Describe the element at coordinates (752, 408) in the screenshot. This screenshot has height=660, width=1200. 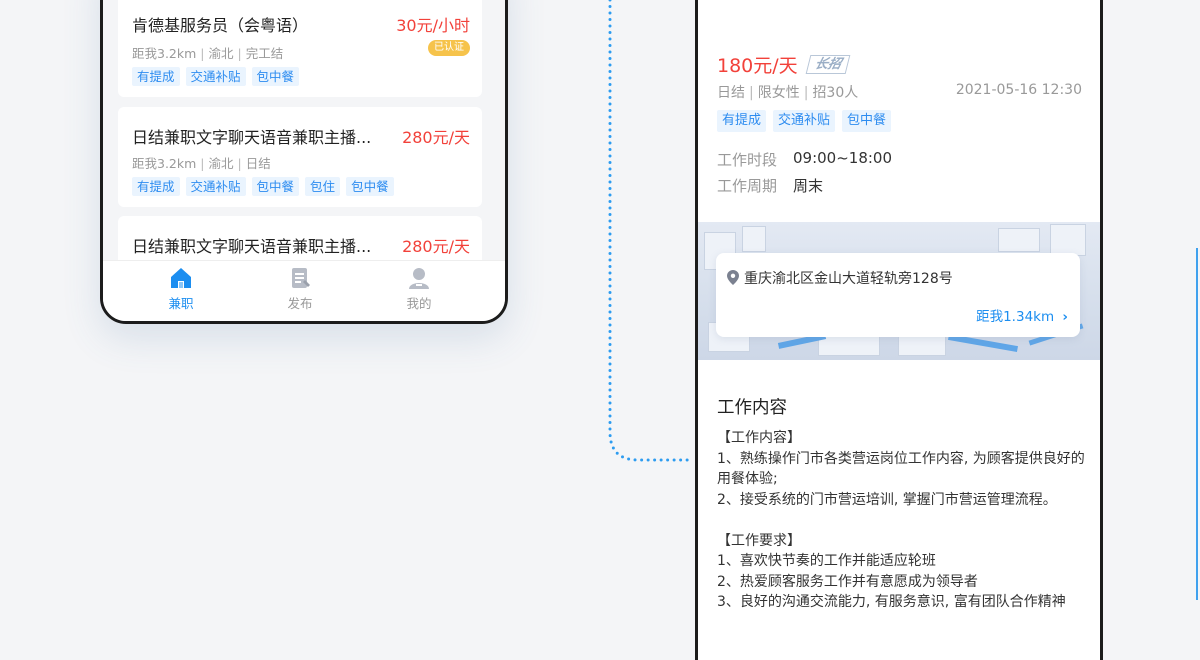
I see `section-title: 工作内容` at that location.